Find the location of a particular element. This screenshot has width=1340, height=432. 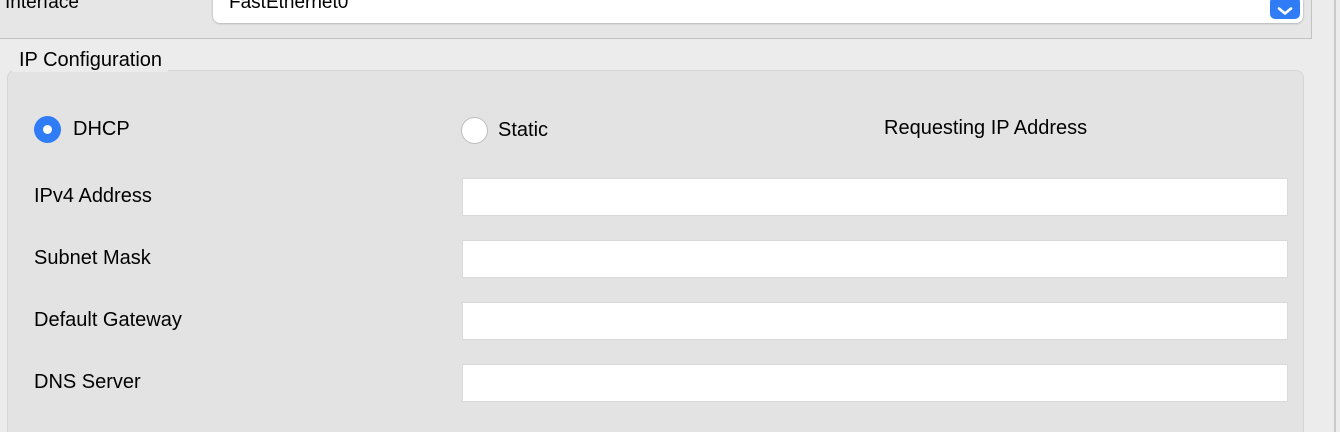

chevron-updown-icon is located at coordinates (1285, 9).